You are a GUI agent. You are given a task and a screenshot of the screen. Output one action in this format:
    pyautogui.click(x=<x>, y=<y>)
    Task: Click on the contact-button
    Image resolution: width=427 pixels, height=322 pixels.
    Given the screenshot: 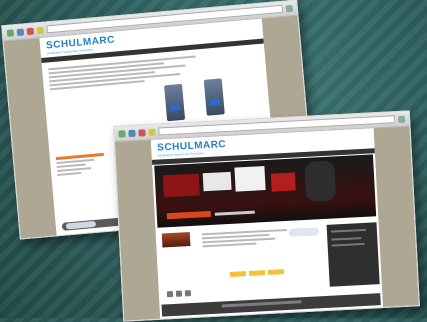 What is the action you would take?
    pyautogui.click(x=304, y=232)
    